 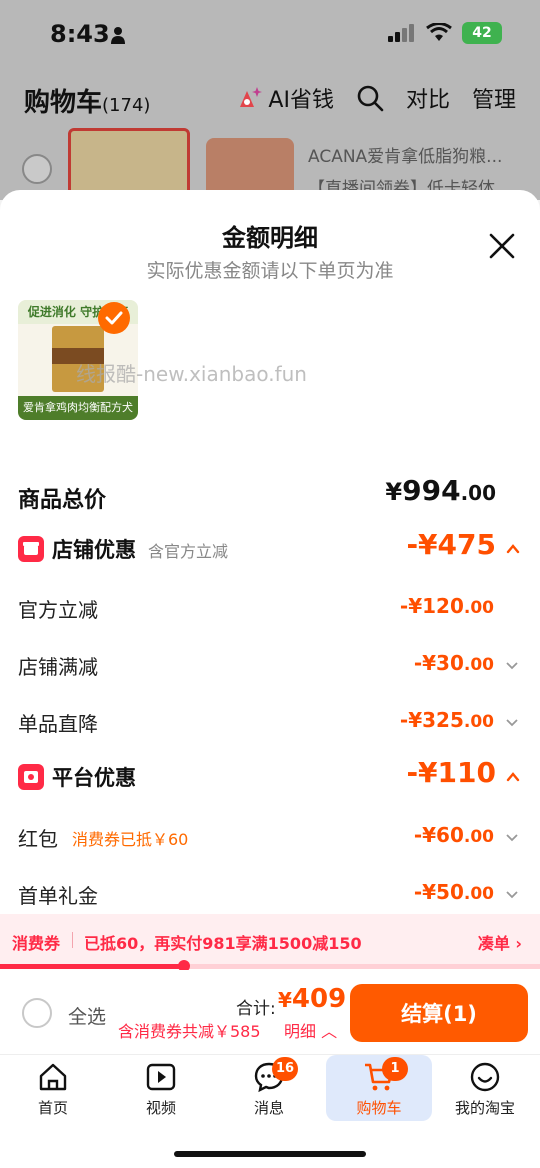 I want to click on tab-my-taobao: 我的淘宝, so click(x=485, y=1088).